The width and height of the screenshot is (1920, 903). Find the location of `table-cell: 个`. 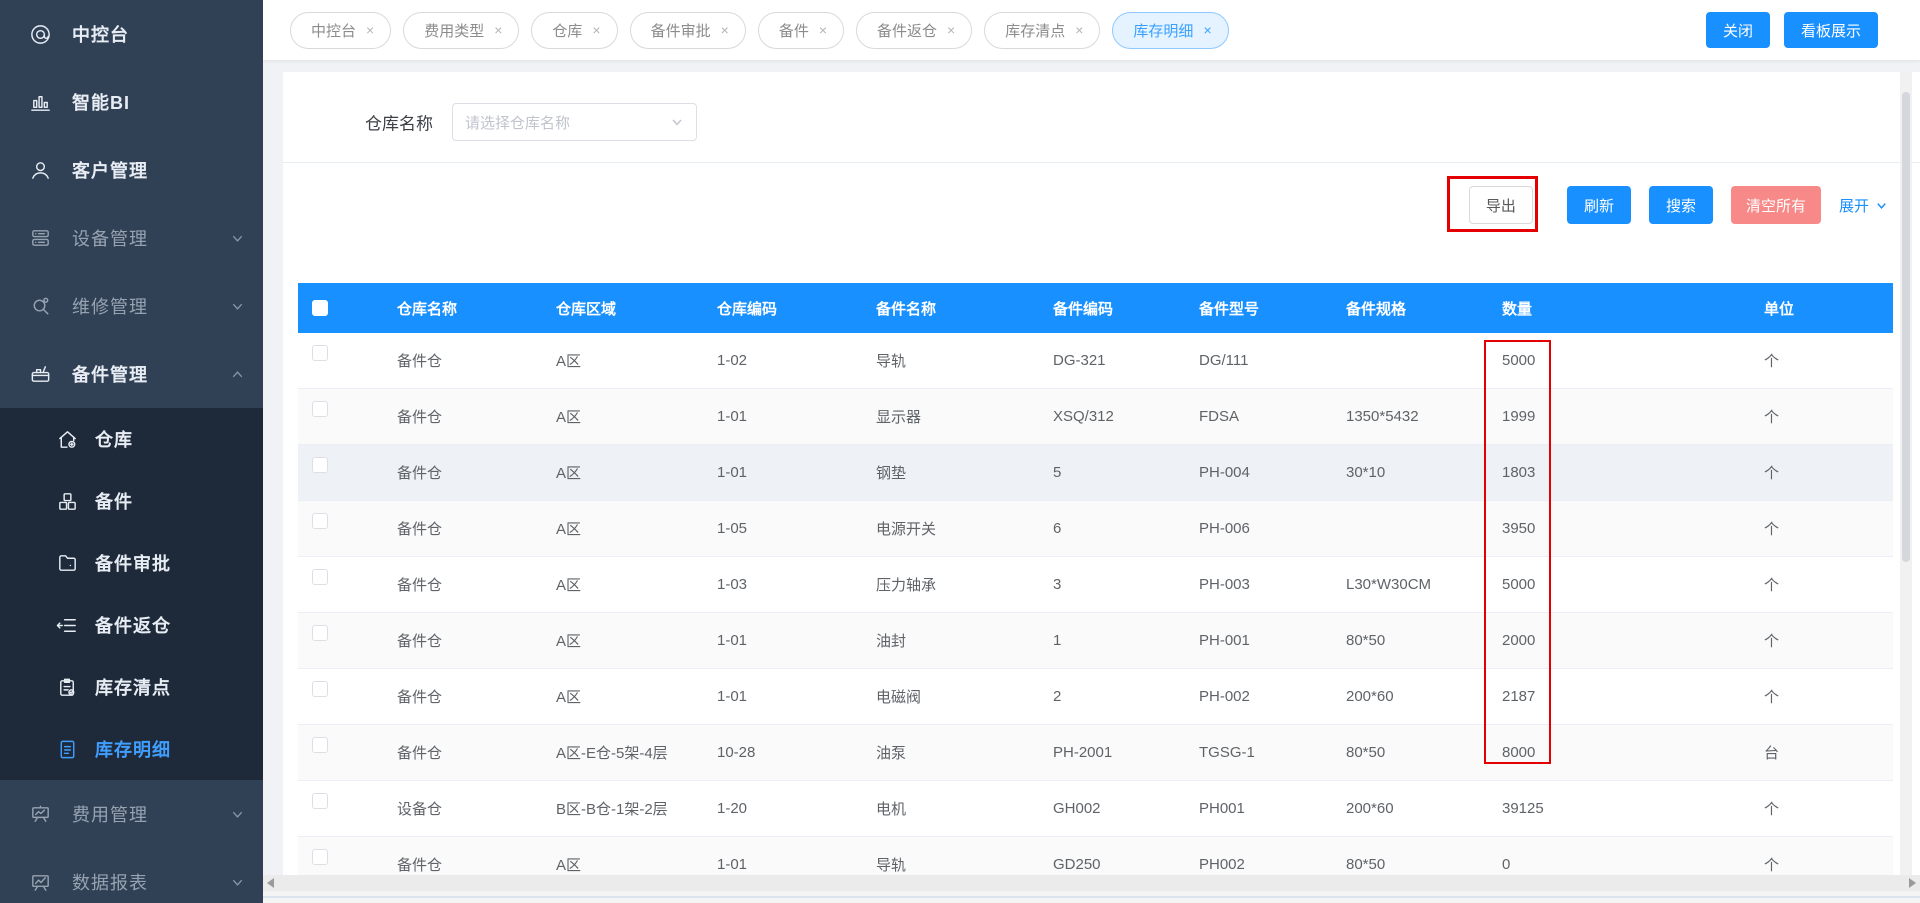

table-cell: 个 is located at coordinates (1772, 585).